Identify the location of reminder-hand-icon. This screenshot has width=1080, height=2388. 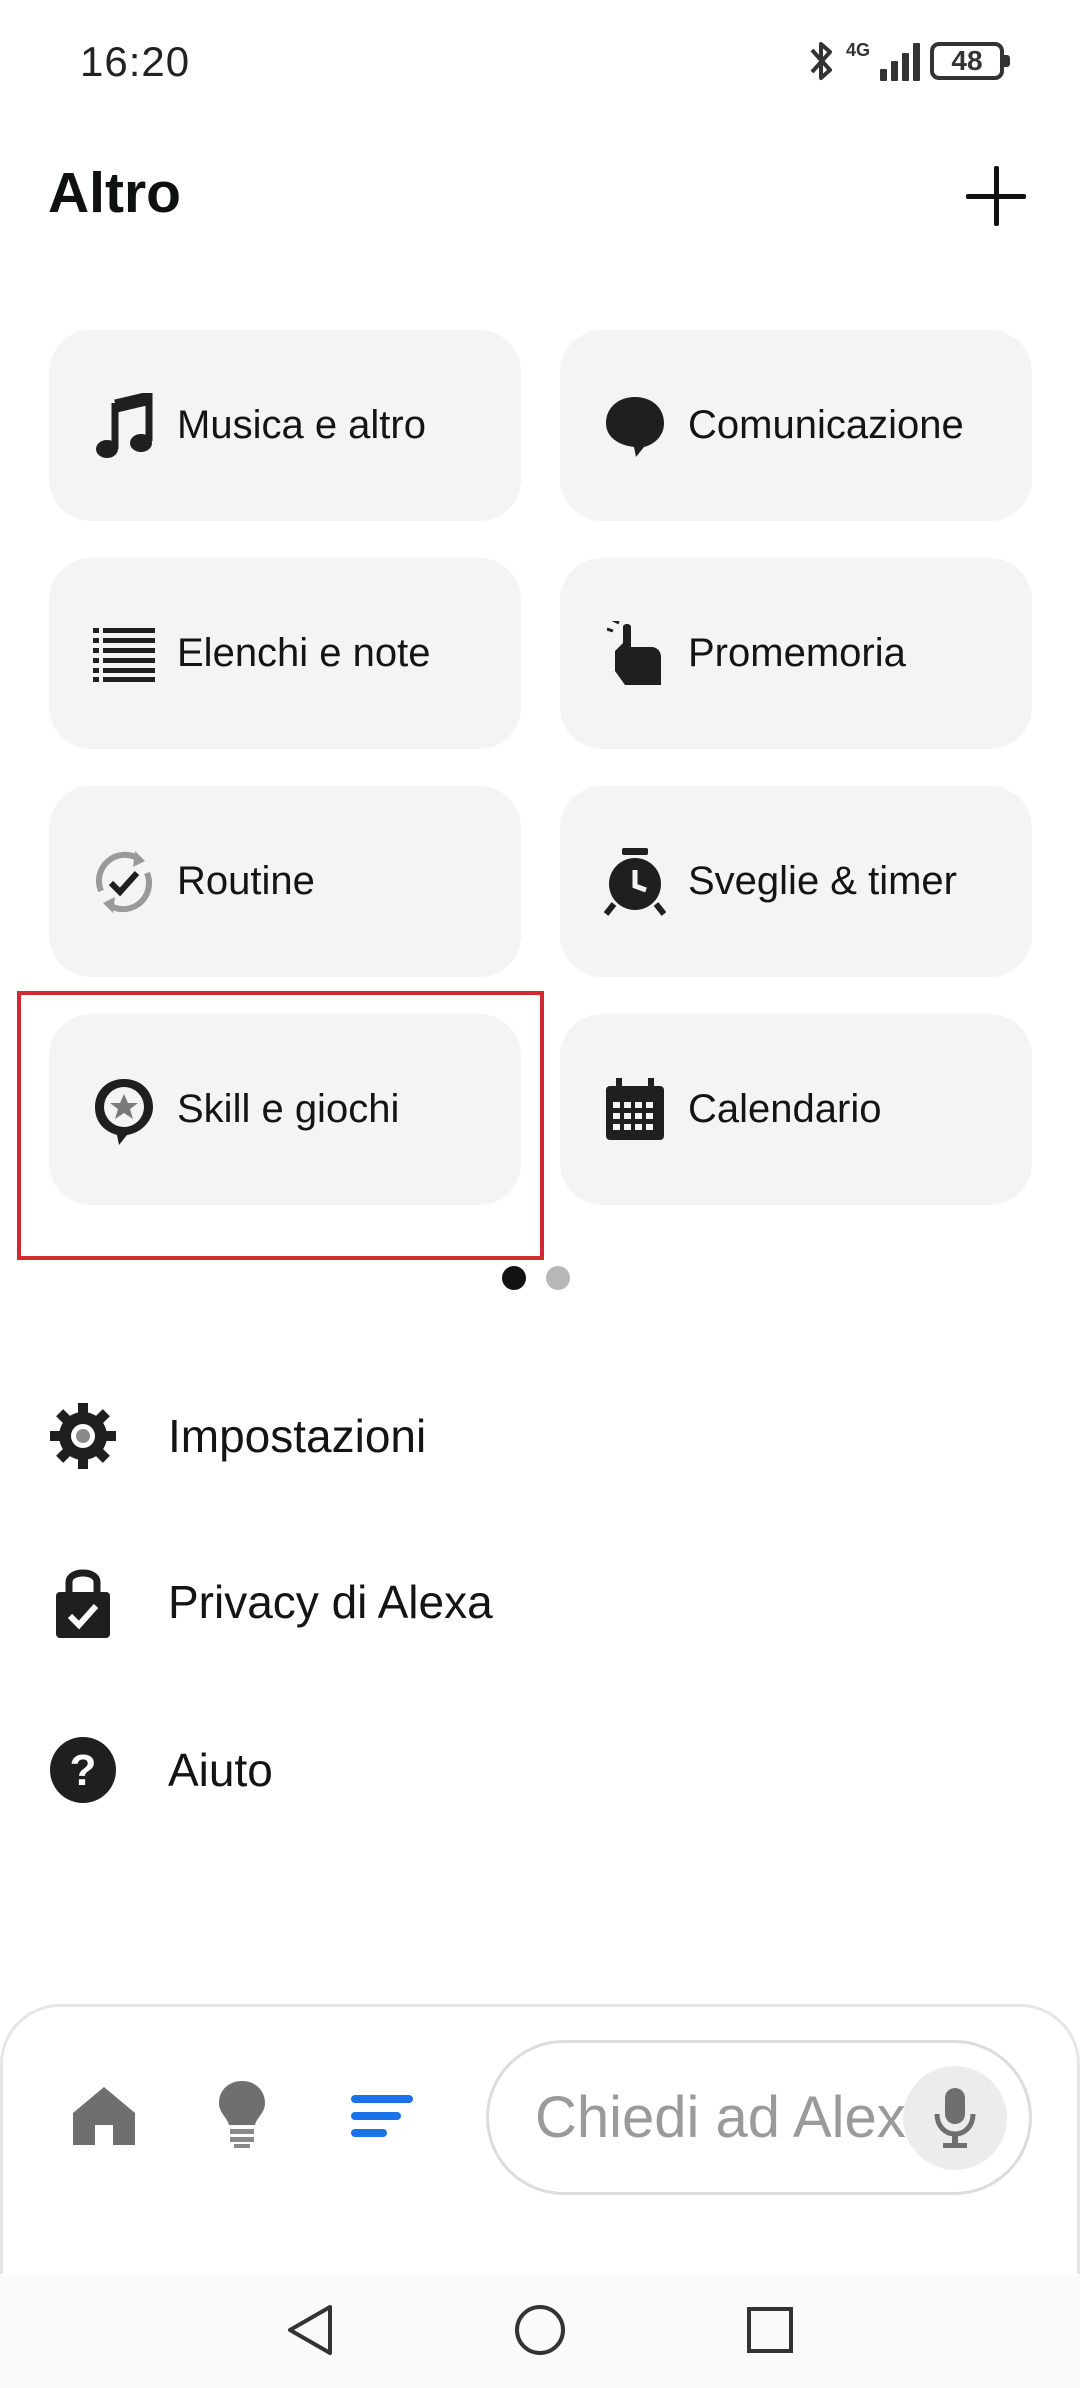
(635, 654).